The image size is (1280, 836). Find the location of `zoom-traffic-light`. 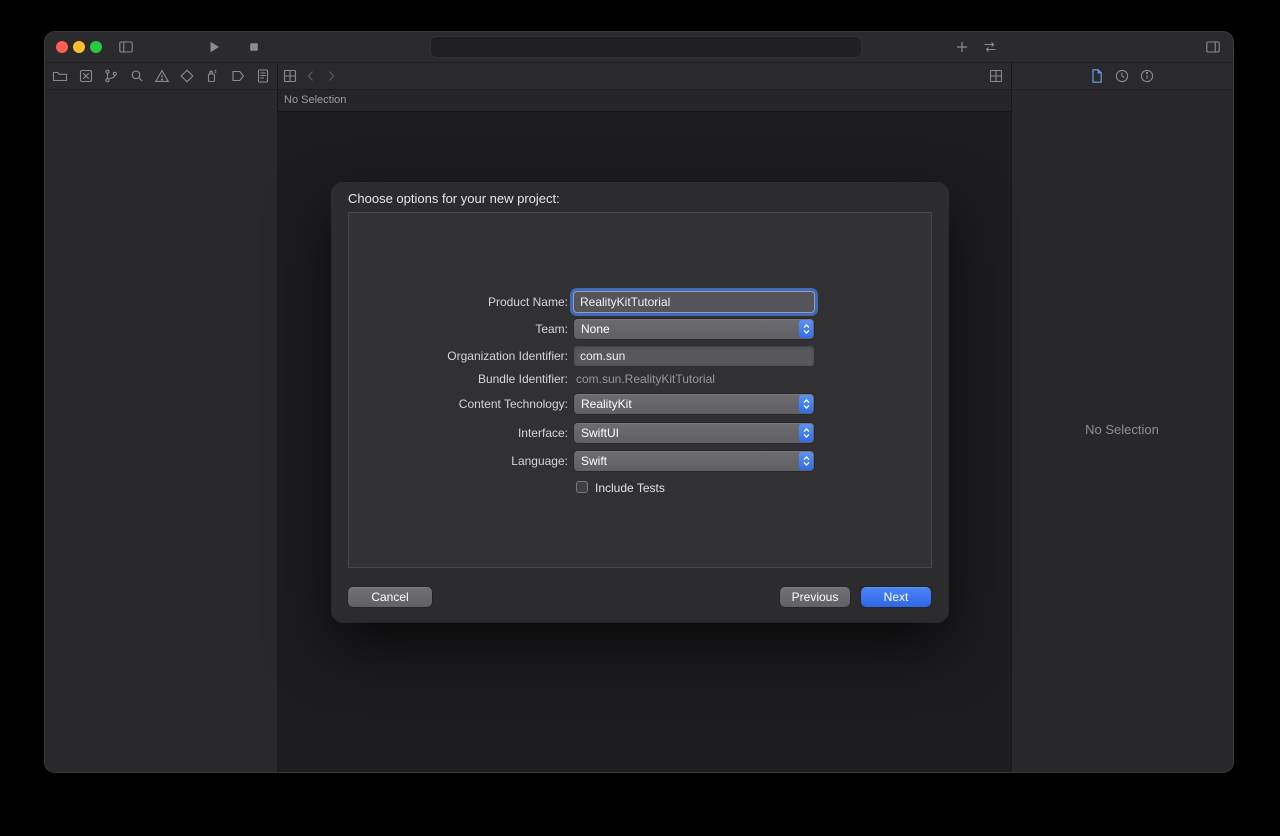

zoom-traffic-light is located at coordinates (96, 47).